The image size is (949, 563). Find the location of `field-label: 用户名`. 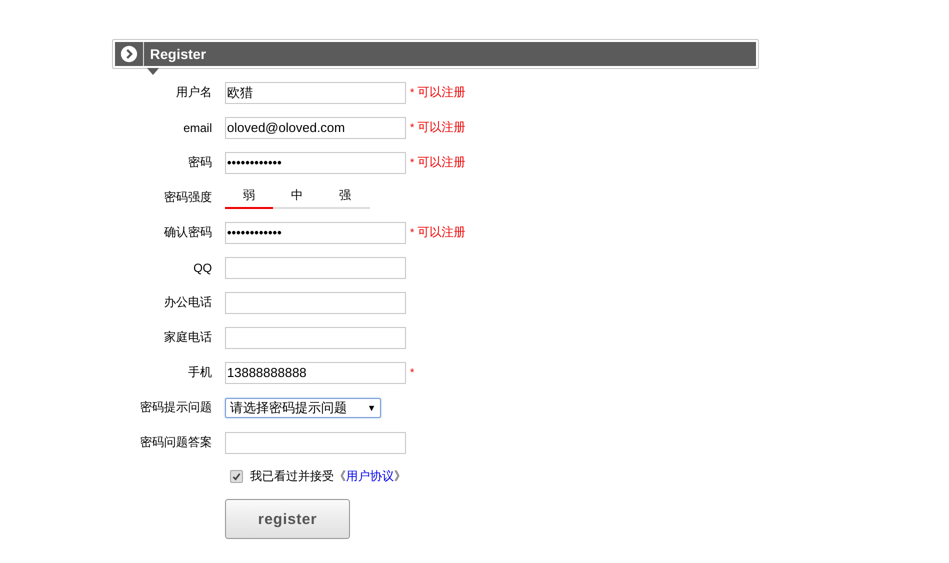

field-label: 用户名 is located at coordinates (193, 92).